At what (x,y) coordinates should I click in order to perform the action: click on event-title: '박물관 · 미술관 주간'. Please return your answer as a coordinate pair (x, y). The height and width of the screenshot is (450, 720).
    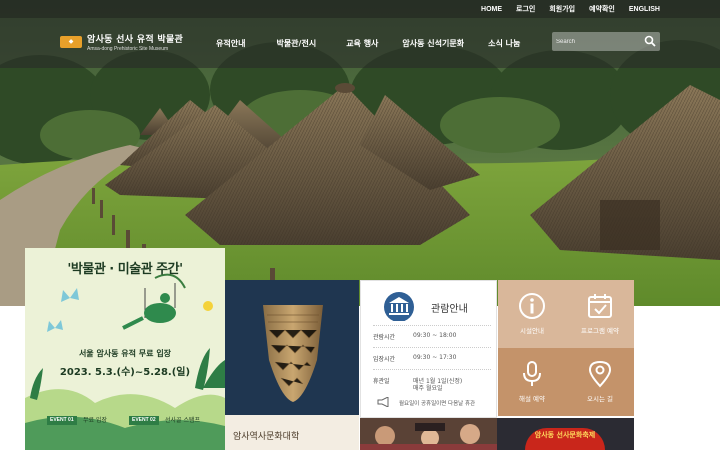
    Looking at the image, I should click on (125, 269).